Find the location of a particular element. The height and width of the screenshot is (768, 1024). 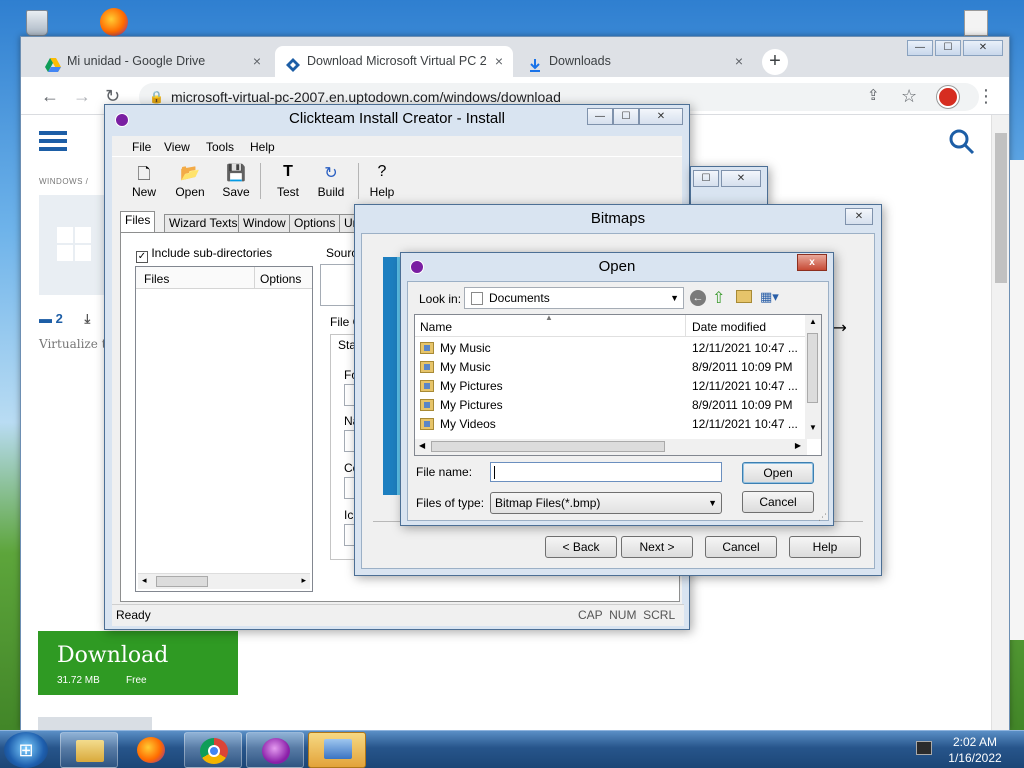

taskbar-chrome is located at coordinates (213, 750).